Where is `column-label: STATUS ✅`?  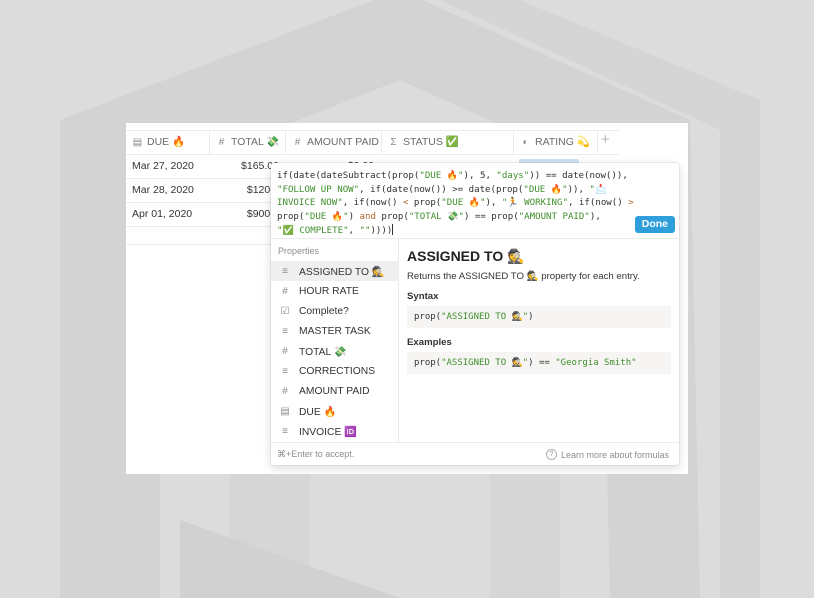 column-label: STATUS ✅ is located at coordinates (431, 142).